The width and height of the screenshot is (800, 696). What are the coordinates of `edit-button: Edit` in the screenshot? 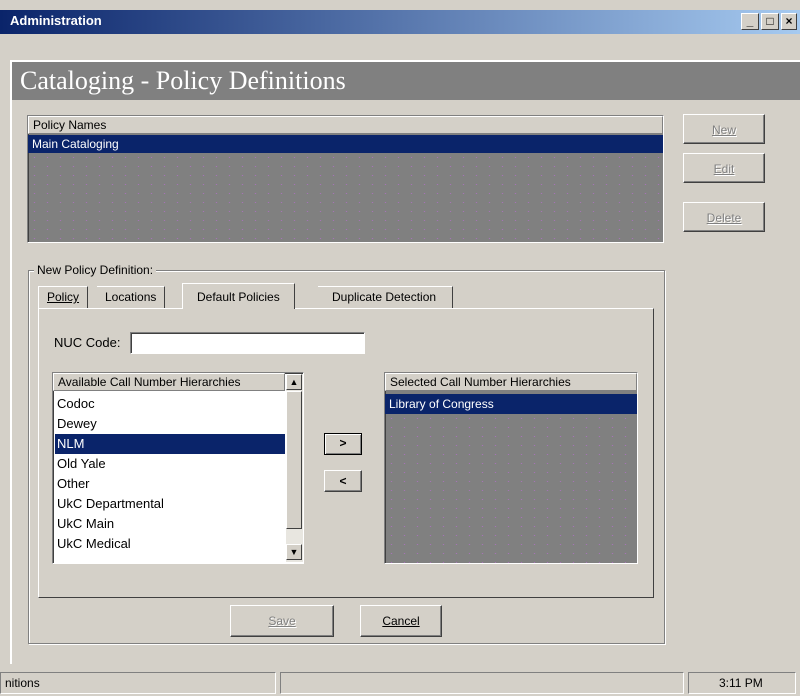 It's located at (724, 168).